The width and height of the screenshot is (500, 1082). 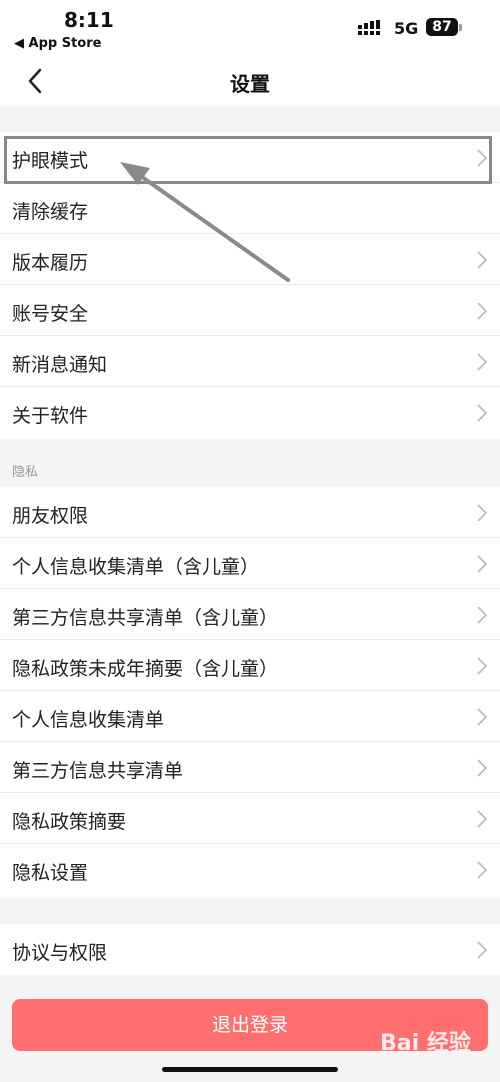 What do you see at coordinates (442, 27) in the screenshot?
I see `battery-icon: 87` at bounding box center [442, 27].